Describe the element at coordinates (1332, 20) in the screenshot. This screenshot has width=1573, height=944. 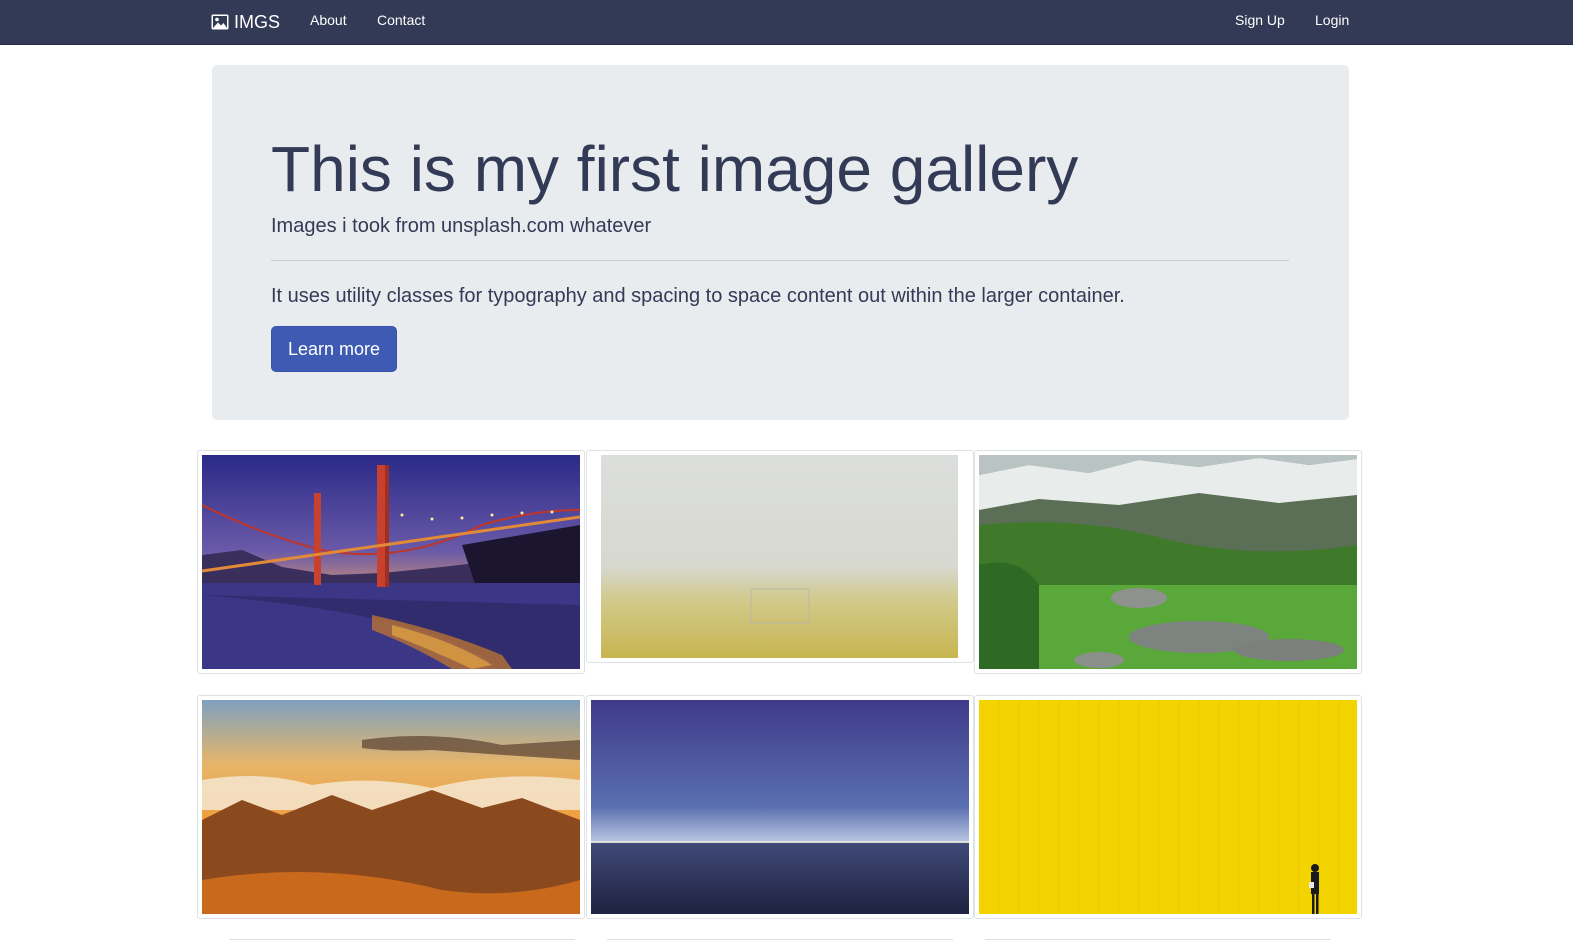
I see `nav-login-link: Login` at that location.